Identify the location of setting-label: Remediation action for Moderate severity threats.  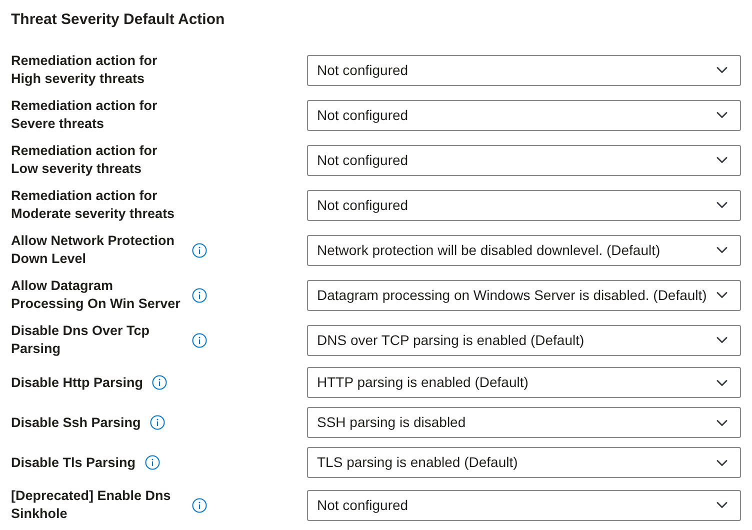
(93, 205).